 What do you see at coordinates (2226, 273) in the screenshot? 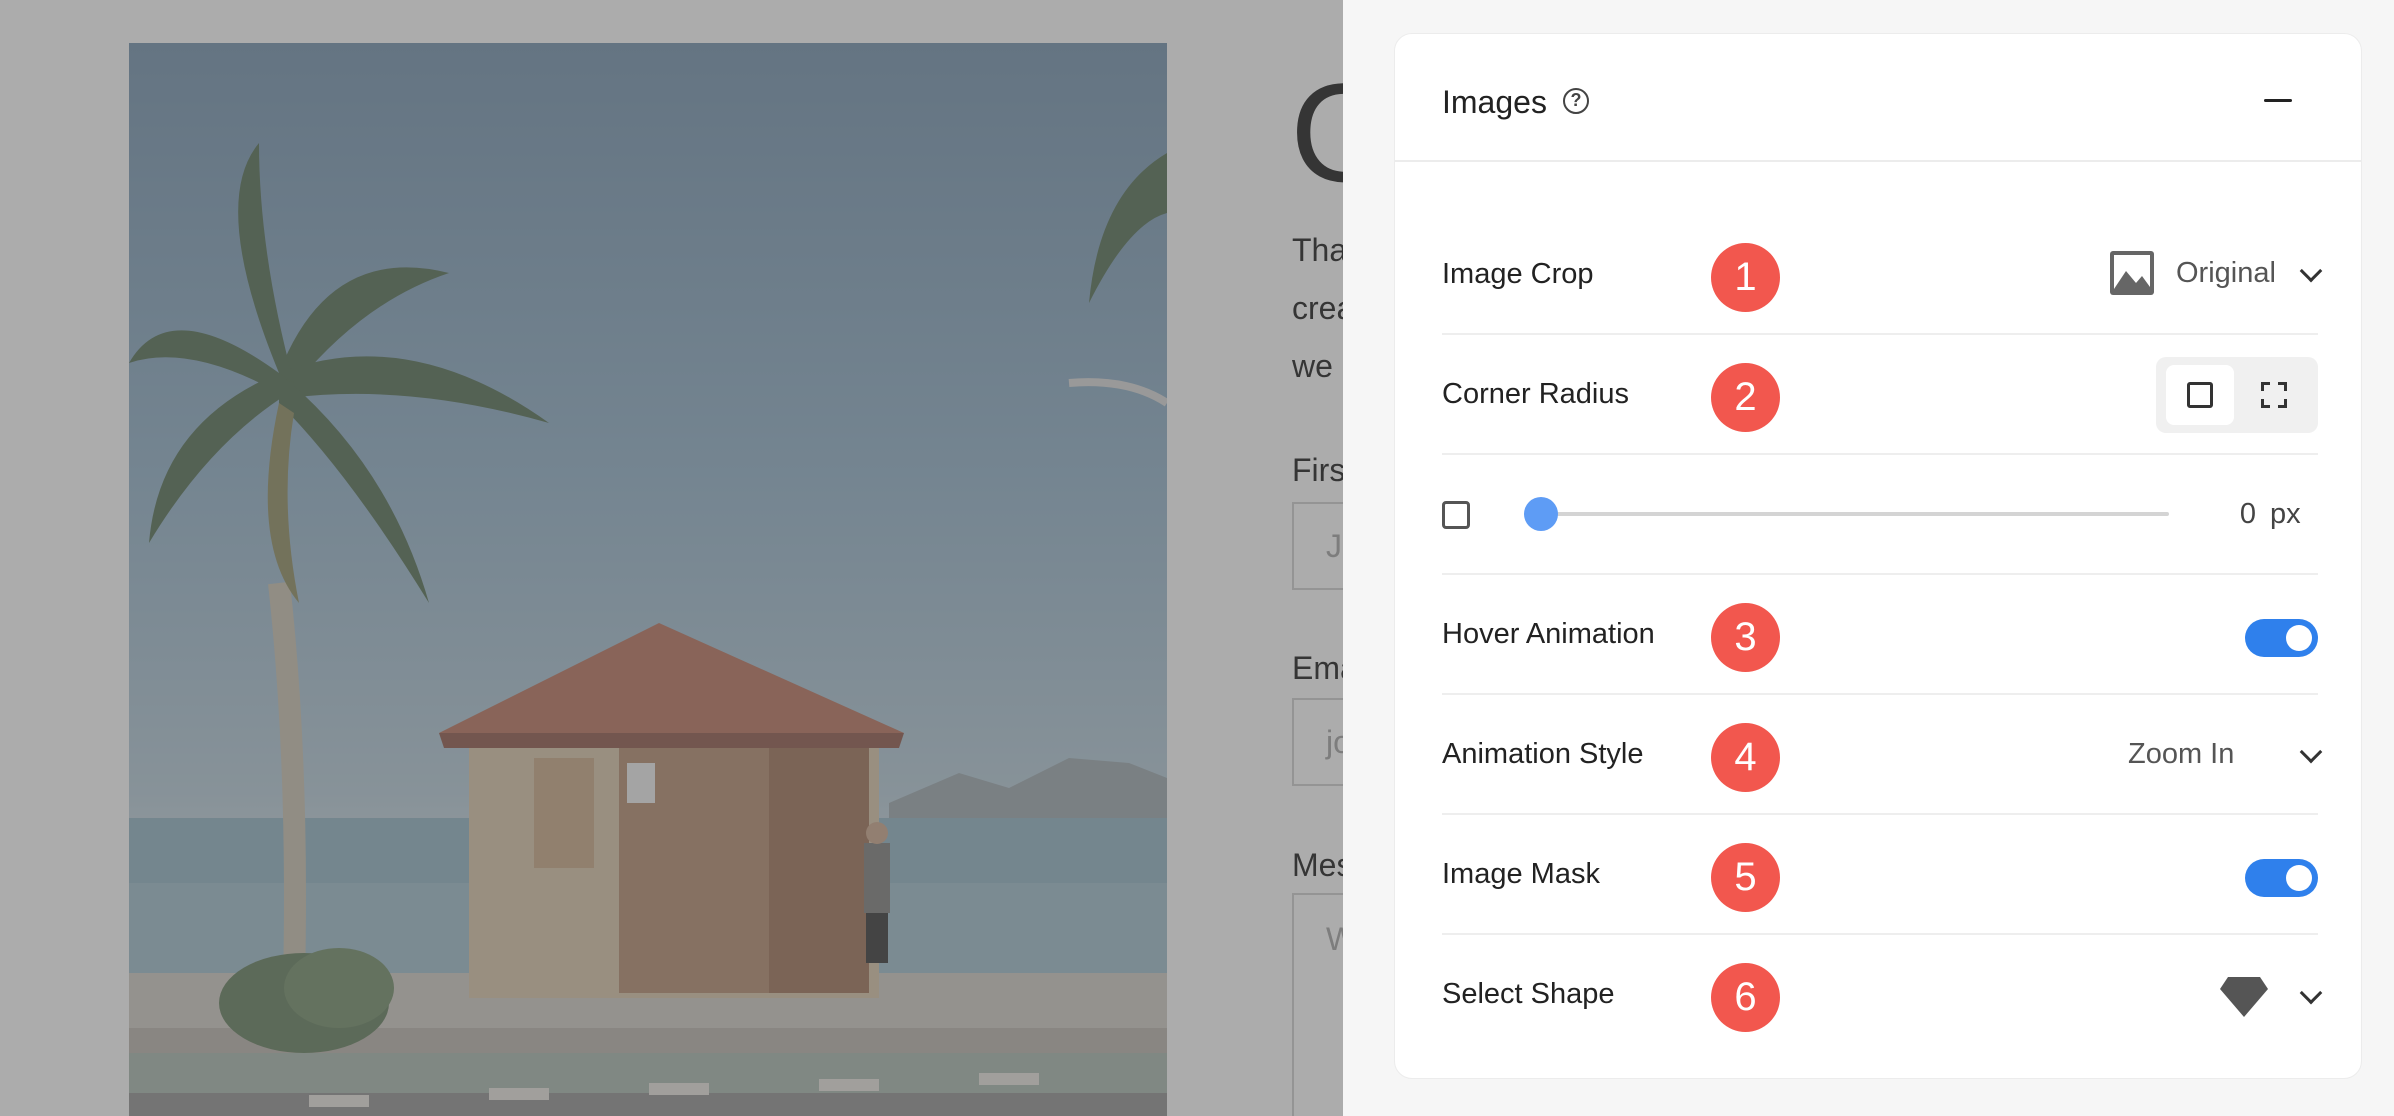
I see `image-crop-value: Original` at bounding box center [2226, 273].